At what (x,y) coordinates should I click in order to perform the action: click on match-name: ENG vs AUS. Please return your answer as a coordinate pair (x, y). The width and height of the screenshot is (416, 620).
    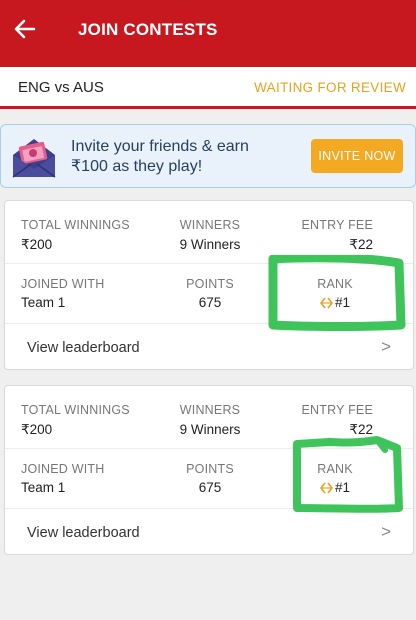
    Looking at the image, I should click on (61, 87).